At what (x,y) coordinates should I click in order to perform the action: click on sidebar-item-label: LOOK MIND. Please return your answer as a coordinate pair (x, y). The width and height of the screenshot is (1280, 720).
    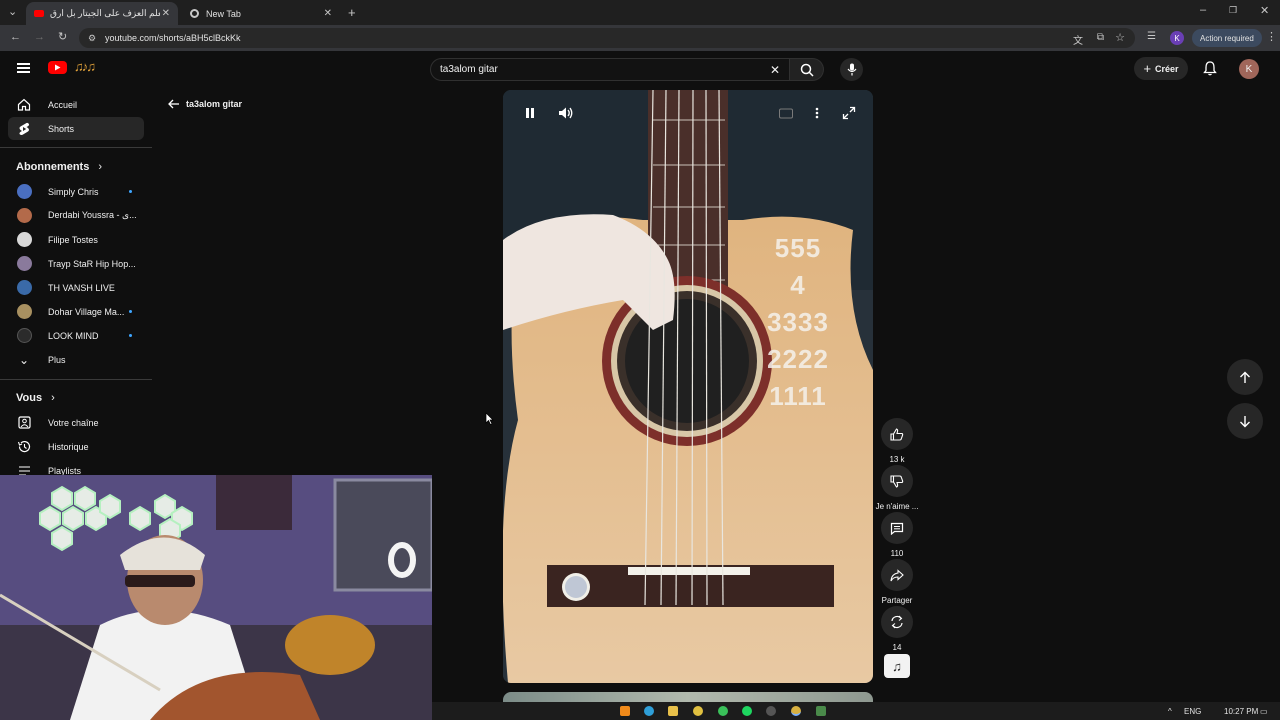
    Looking at the image, I should click on (73, 335).